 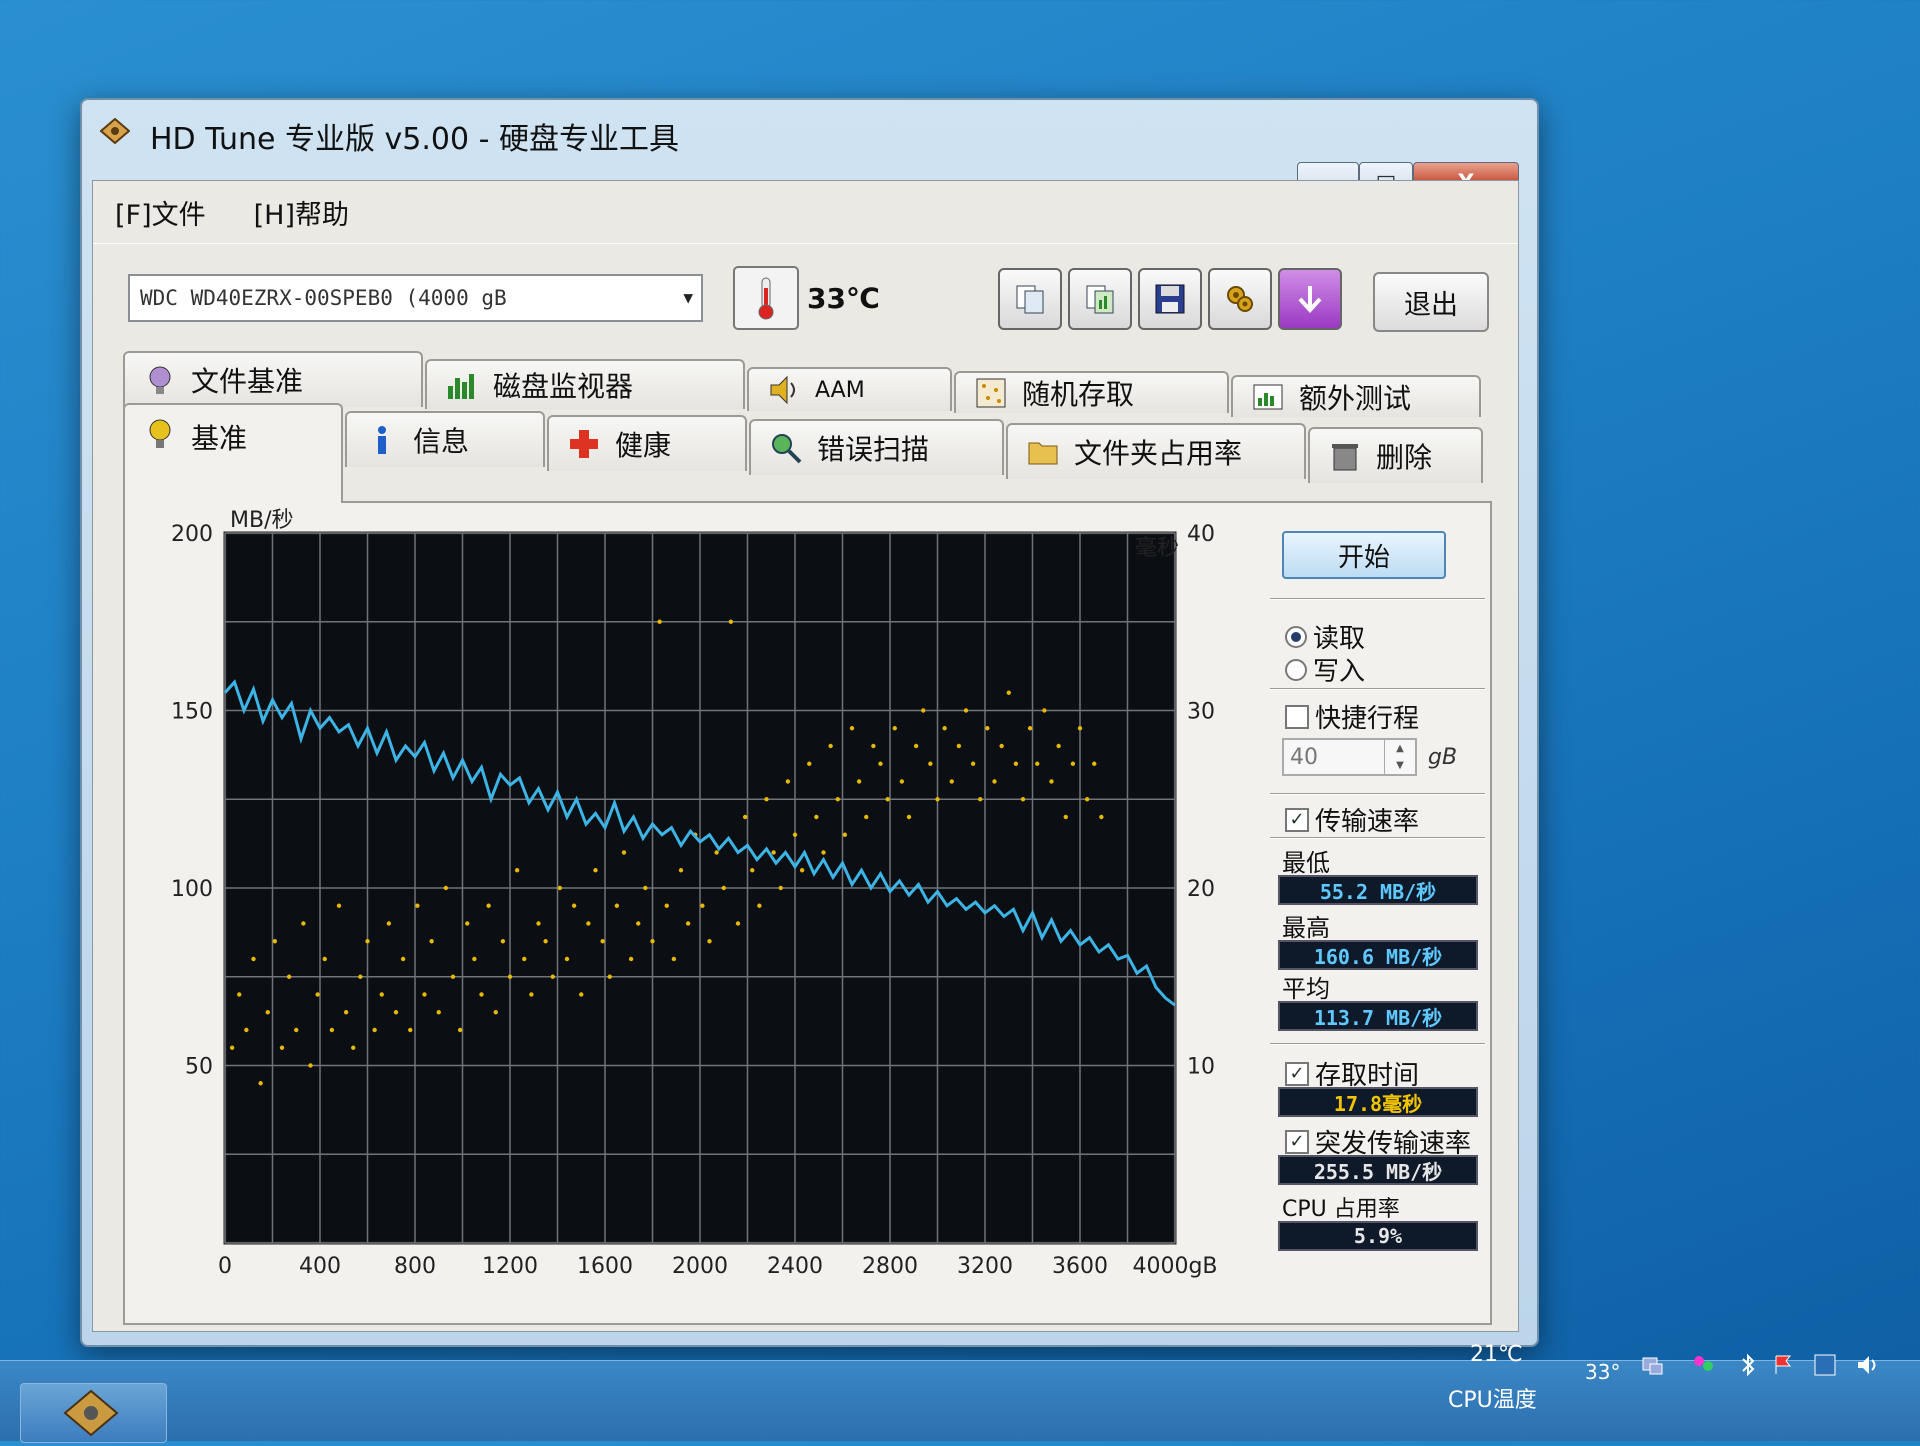 I want to click on monitor-icon, so click(x=1825, y=1365).